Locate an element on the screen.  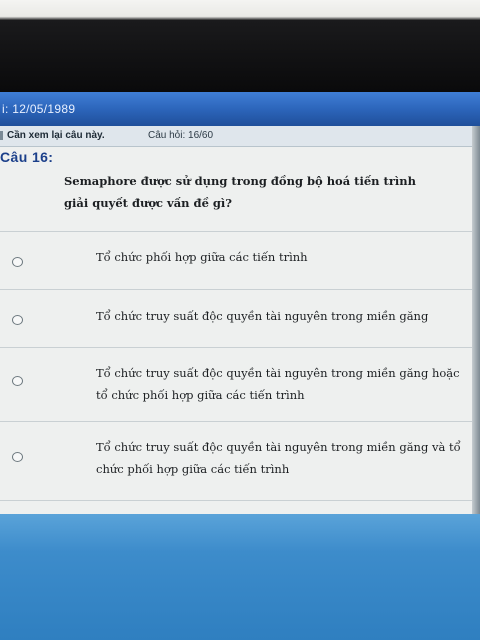
question-number: Câu 16: is located at coordinates (27, 157).